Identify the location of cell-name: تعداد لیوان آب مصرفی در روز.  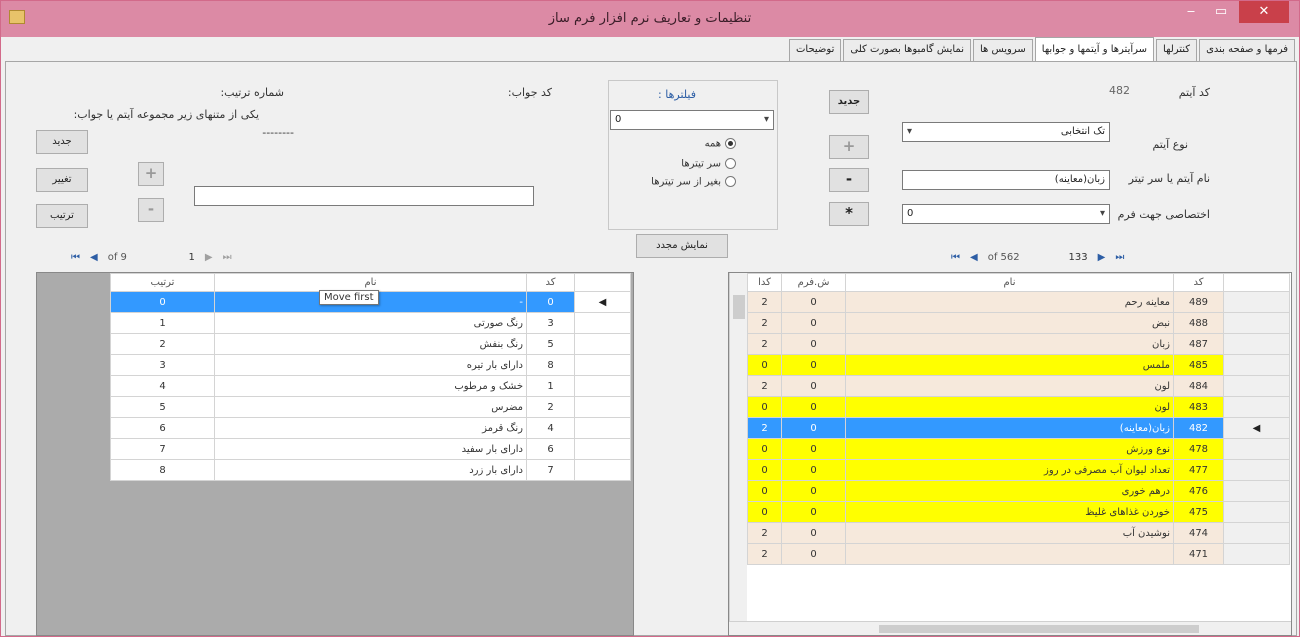
(1009, 470).